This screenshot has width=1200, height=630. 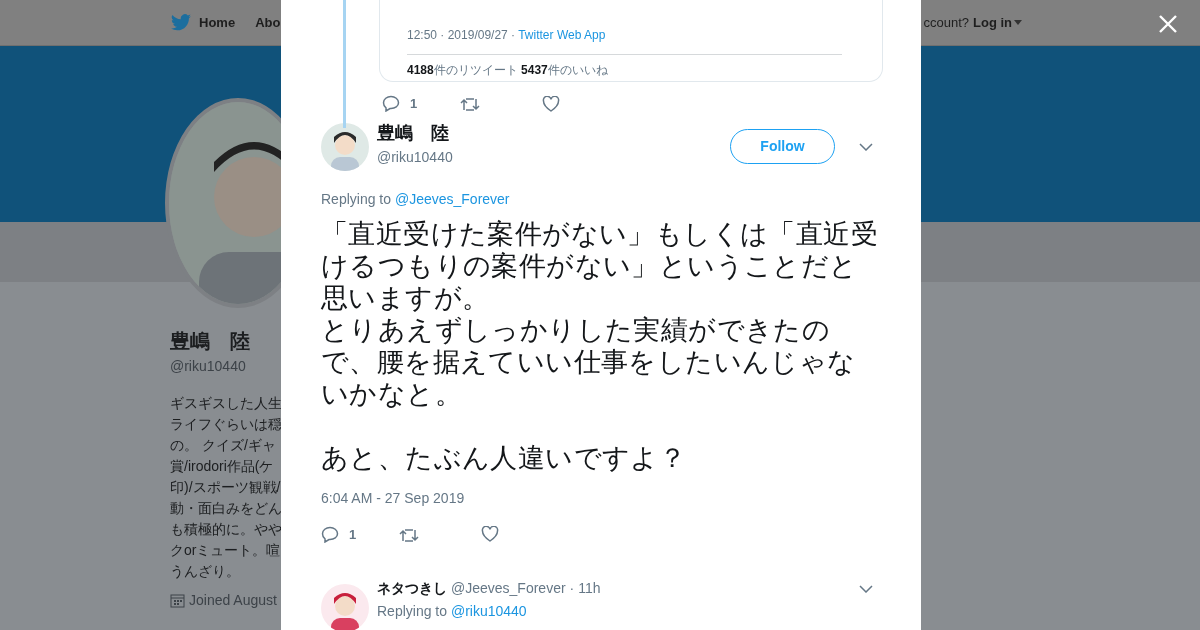 I want to click on tweet-text: あと、たぶん人違いですよ？, so click(x=504, y=457).